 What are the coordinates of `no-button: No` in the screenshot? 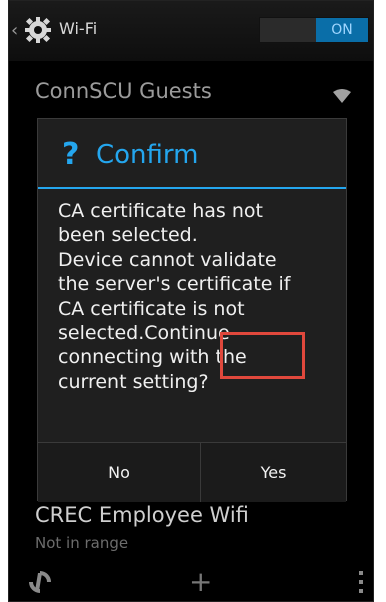 It's located at (119, 472).